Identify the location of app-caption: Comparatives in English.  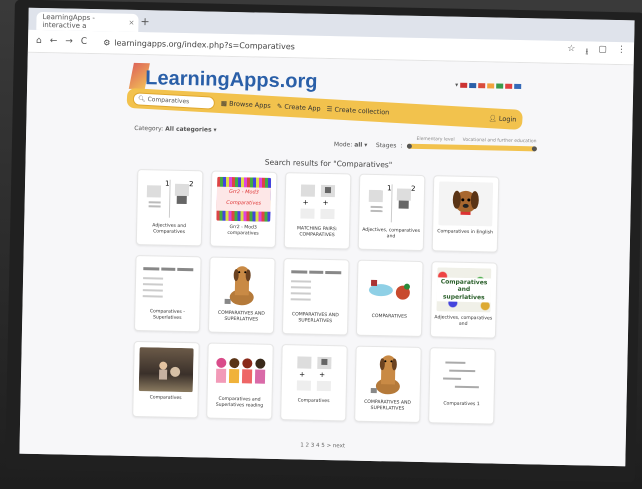
(465, 232).